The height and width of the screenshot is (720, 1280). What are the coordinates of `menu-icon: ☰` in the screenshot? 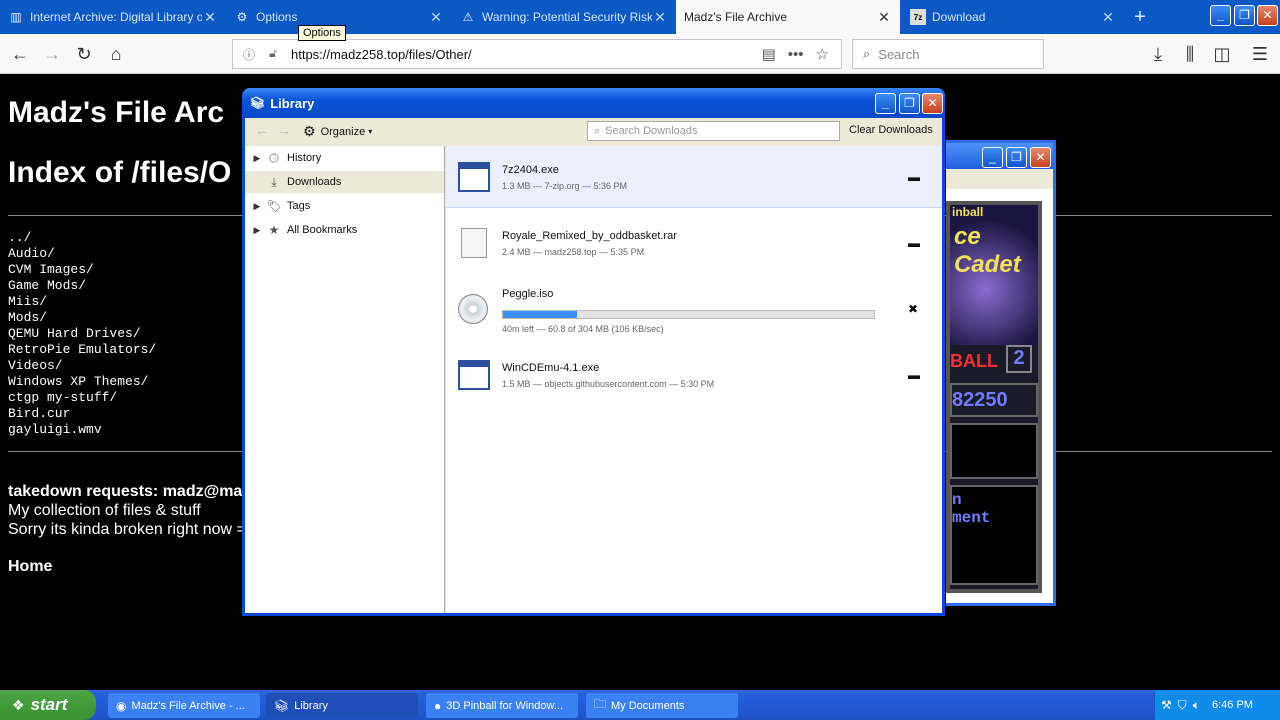 It's located at (1260, 54).